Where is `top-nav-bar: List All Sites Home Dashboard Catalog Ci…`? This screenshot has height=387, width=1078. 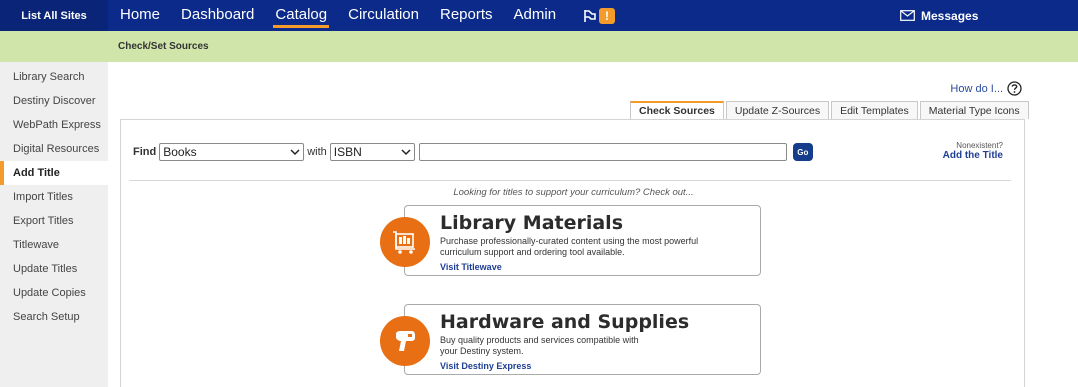
top-nav-bar: List All Sites Home Dashboard Catalog Ci… is located at coordinates (539, 15).